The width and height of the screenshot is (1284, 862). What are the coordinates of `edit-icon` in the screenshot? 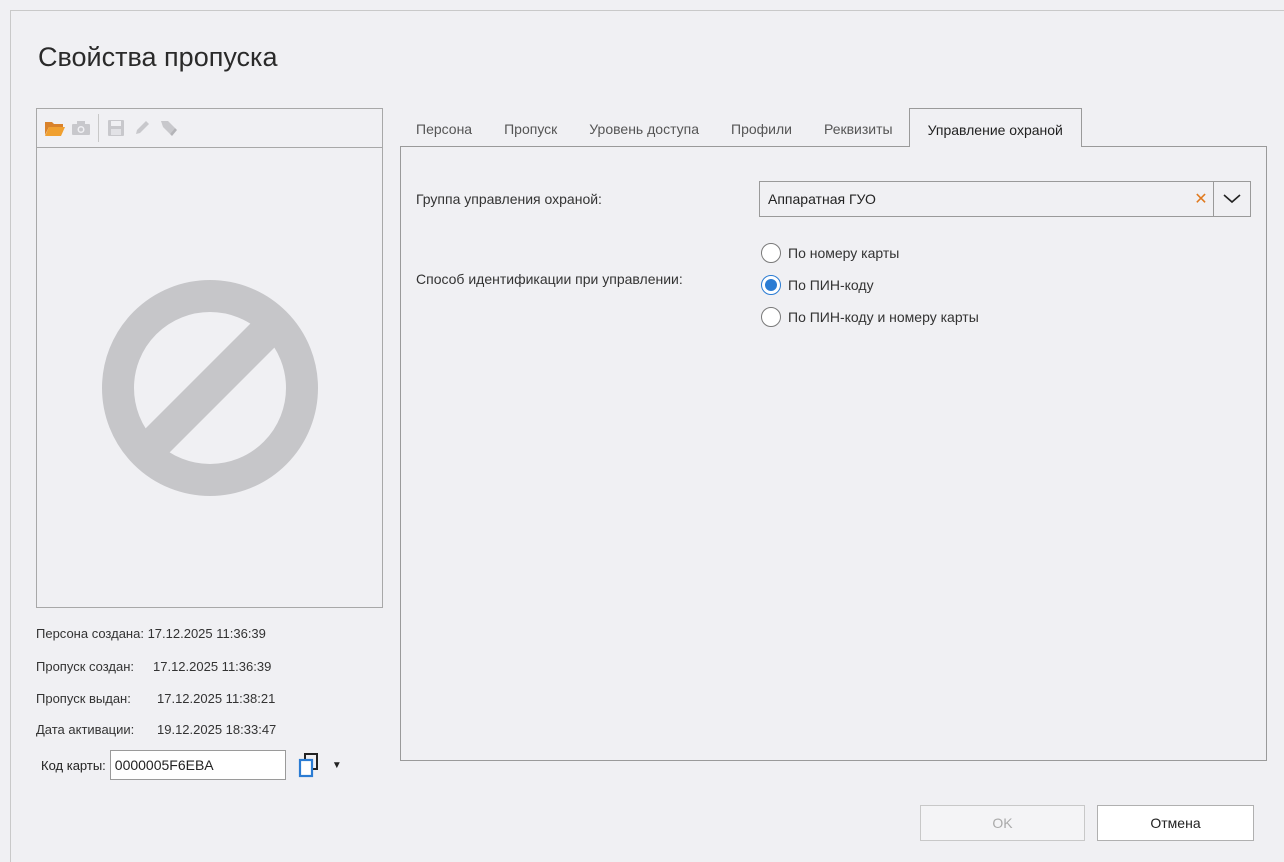 It's located at (142, 128).